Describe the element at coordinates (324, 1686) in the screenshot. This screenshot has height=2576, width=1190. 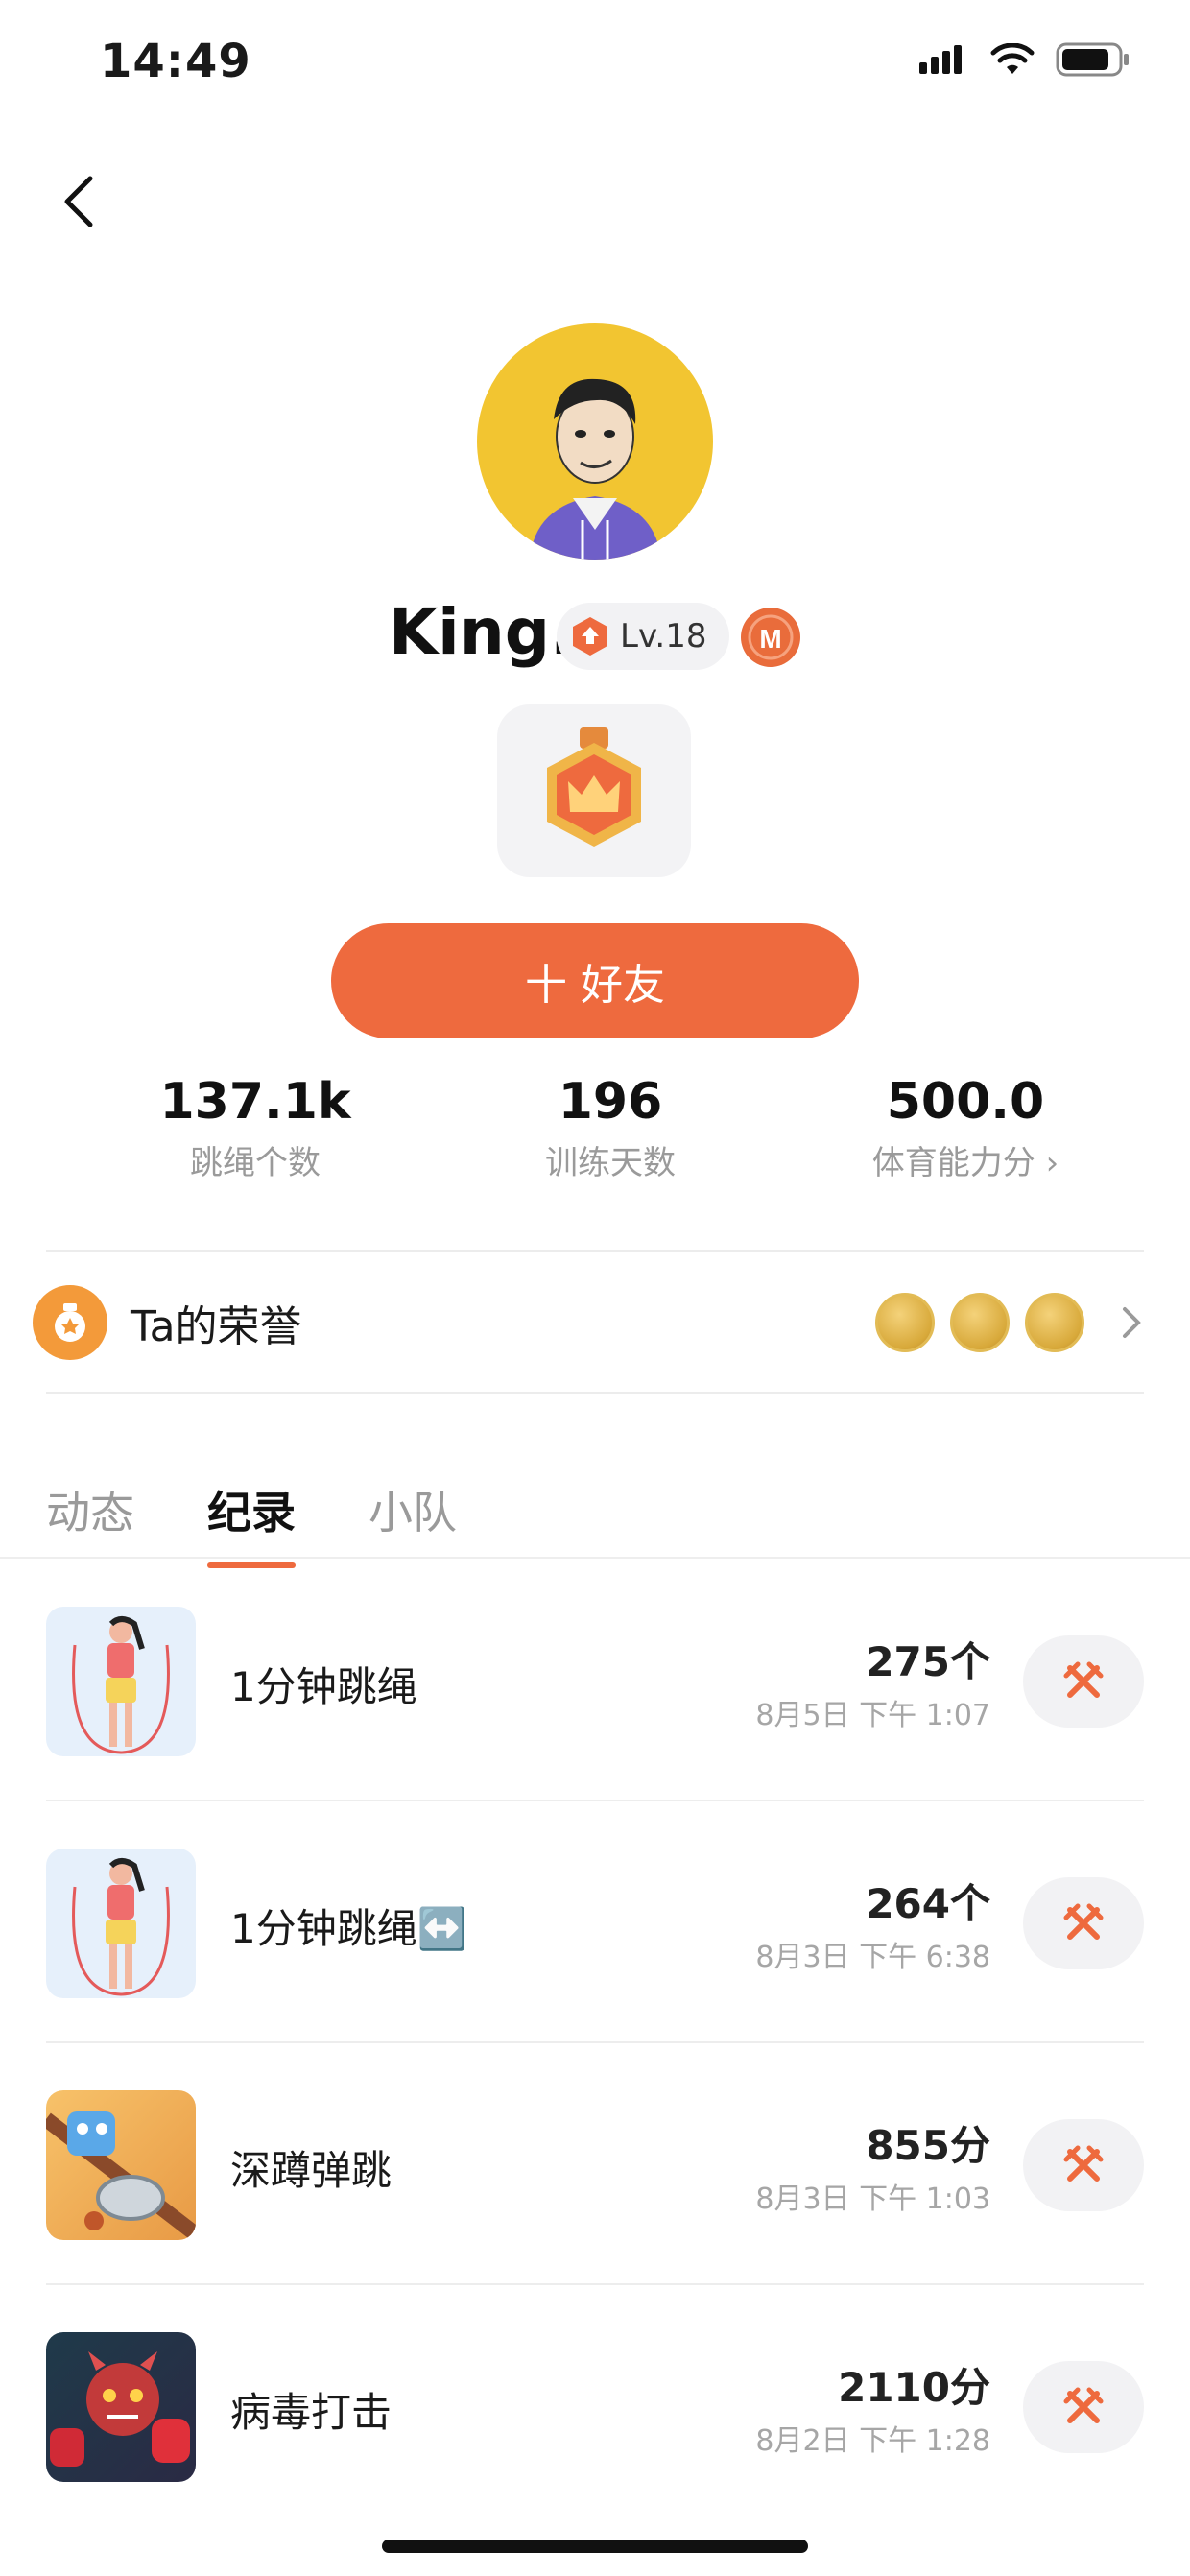
I see `record-title: 1分钟跳绳` at that location.